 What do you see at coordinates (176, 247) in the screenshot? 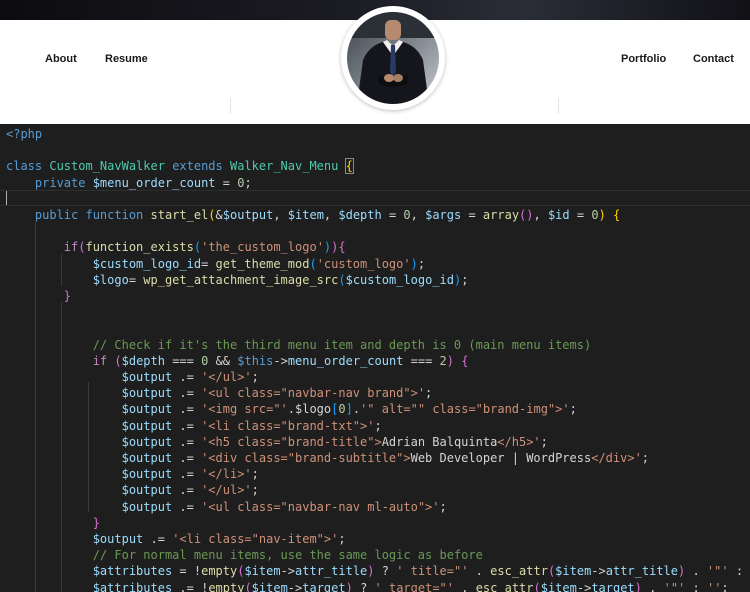
I see `code-line: if(function_exists('the_custom_logo')){` at bounding box center [176, 247].